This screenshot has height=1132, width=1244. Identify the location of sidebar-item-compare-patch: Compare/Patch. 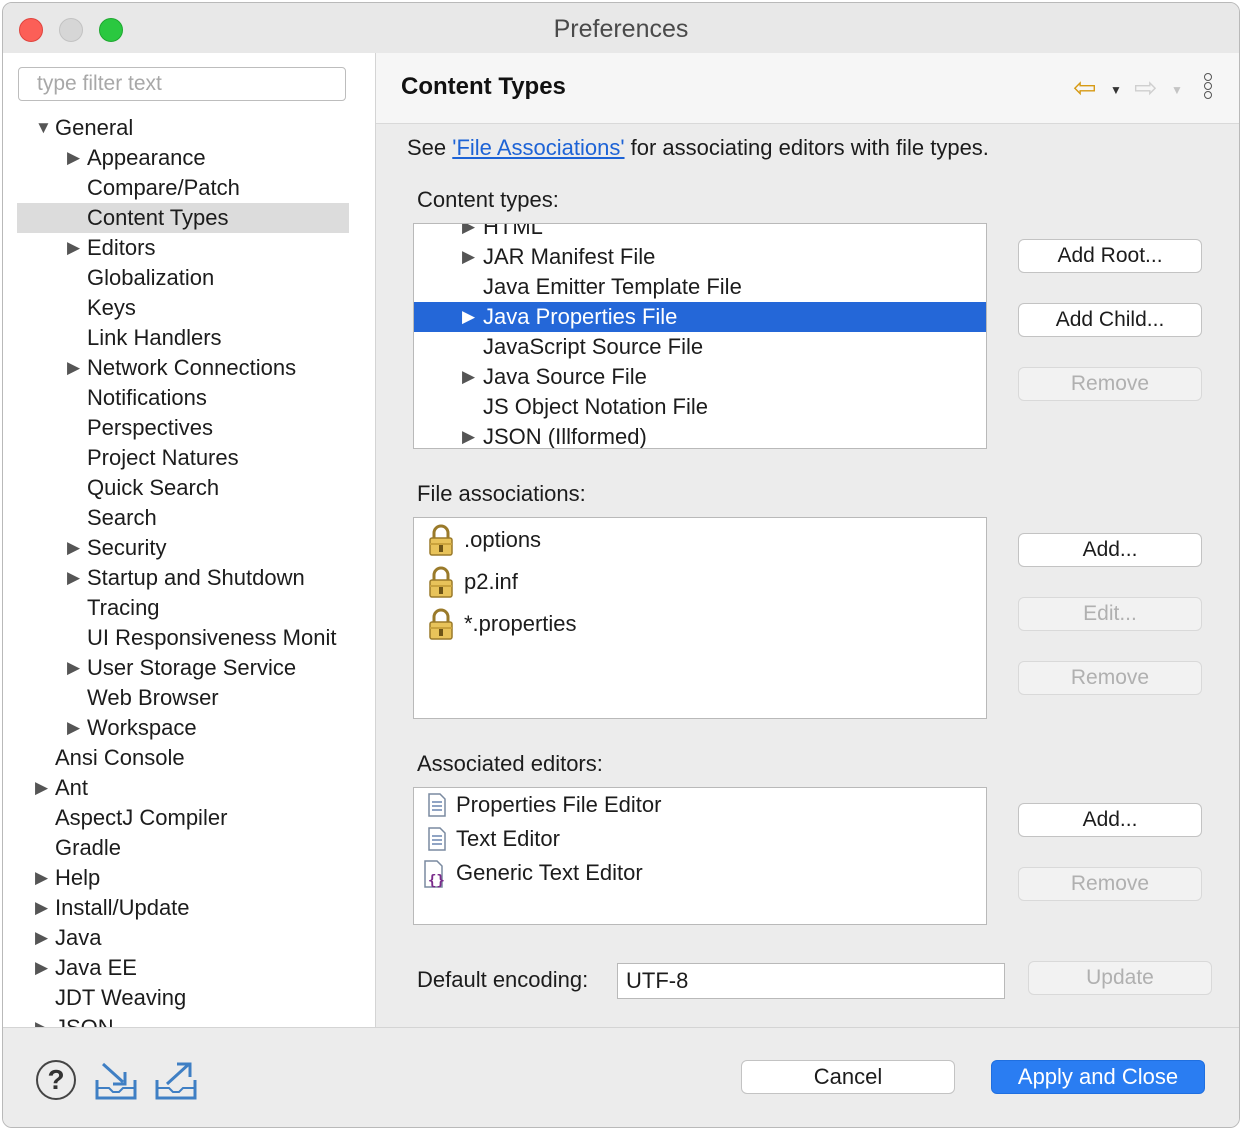
(189, 188).